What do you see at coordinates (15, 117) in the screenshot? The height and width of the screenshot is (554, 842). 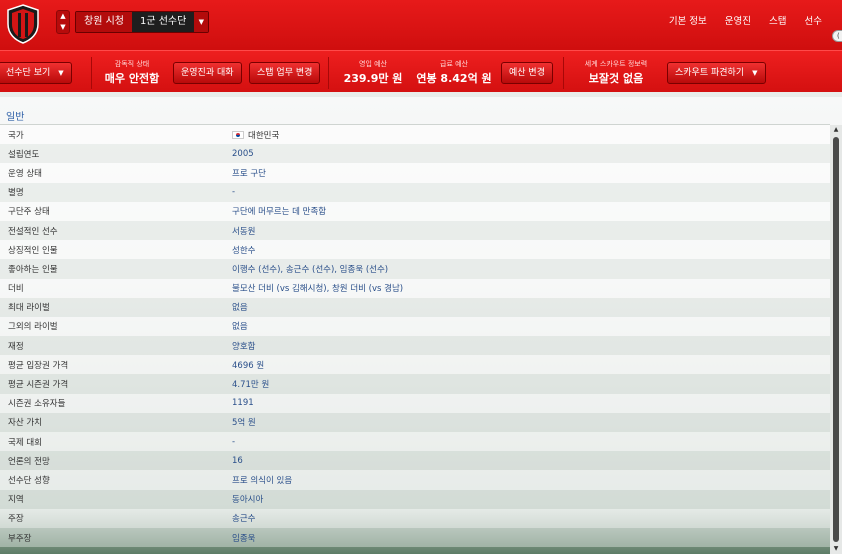 I see `section-title: 일반` at bounding box center [15, 117].